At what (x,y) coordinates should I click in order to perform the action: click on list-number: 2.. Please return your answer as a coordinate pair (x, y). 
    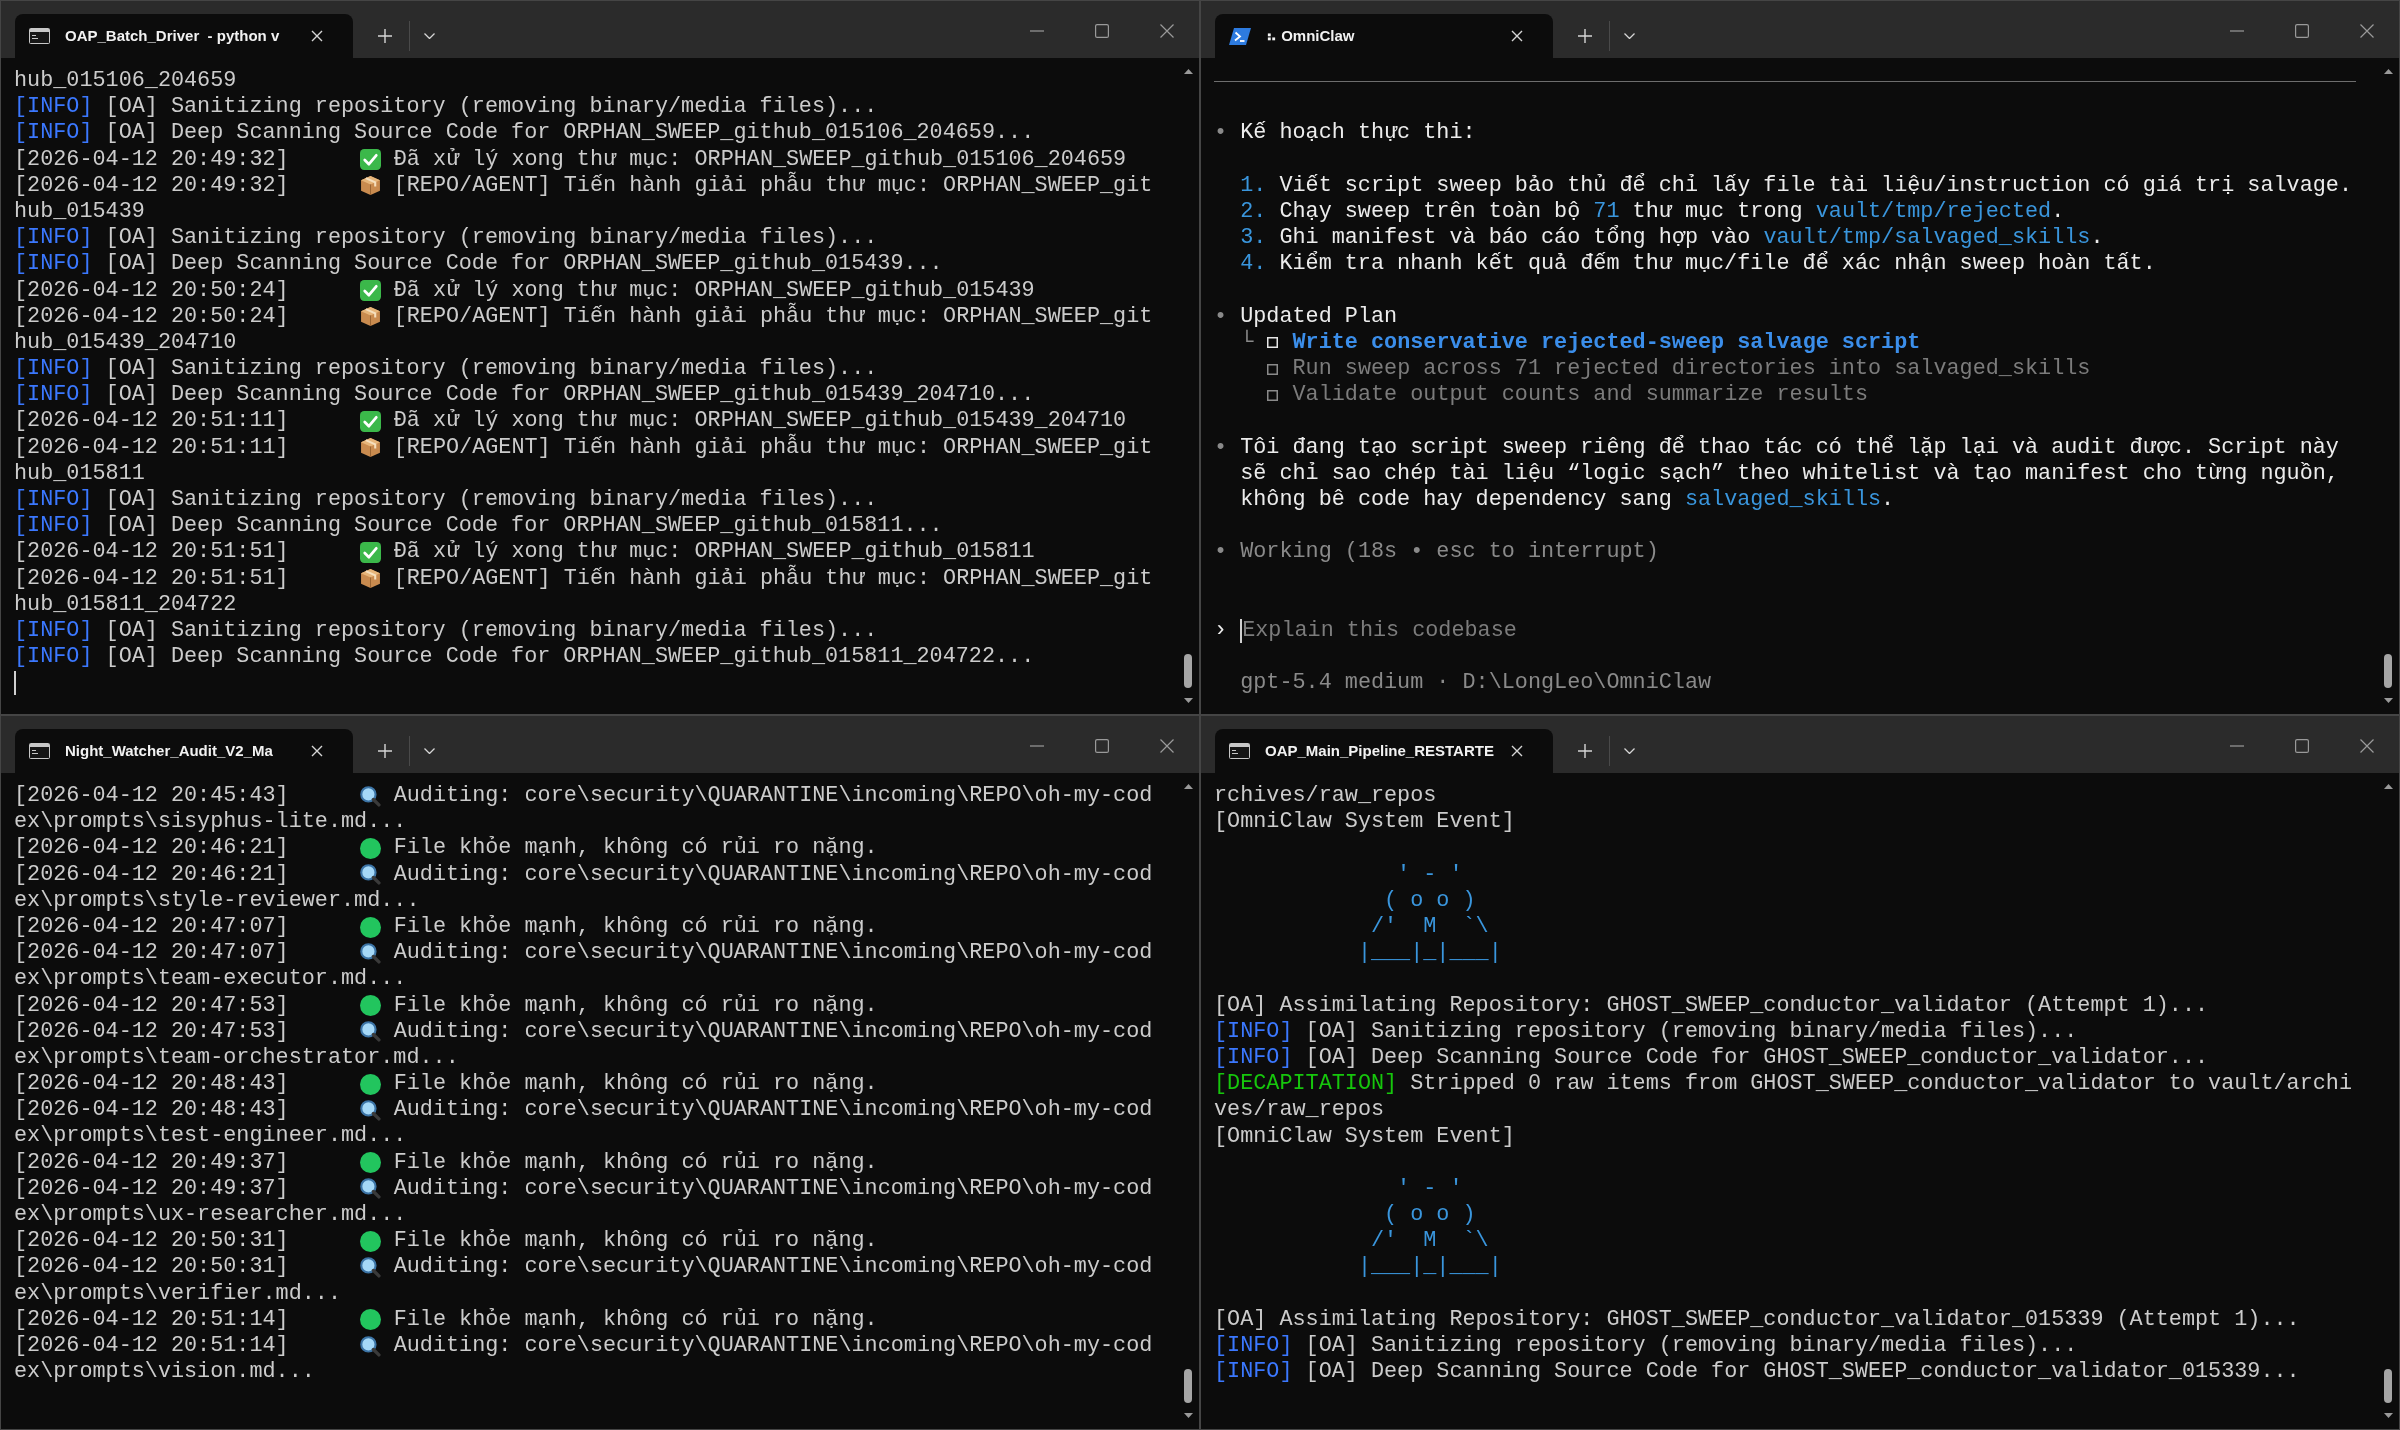
    Looking at the image, I should click on (1254, 212).